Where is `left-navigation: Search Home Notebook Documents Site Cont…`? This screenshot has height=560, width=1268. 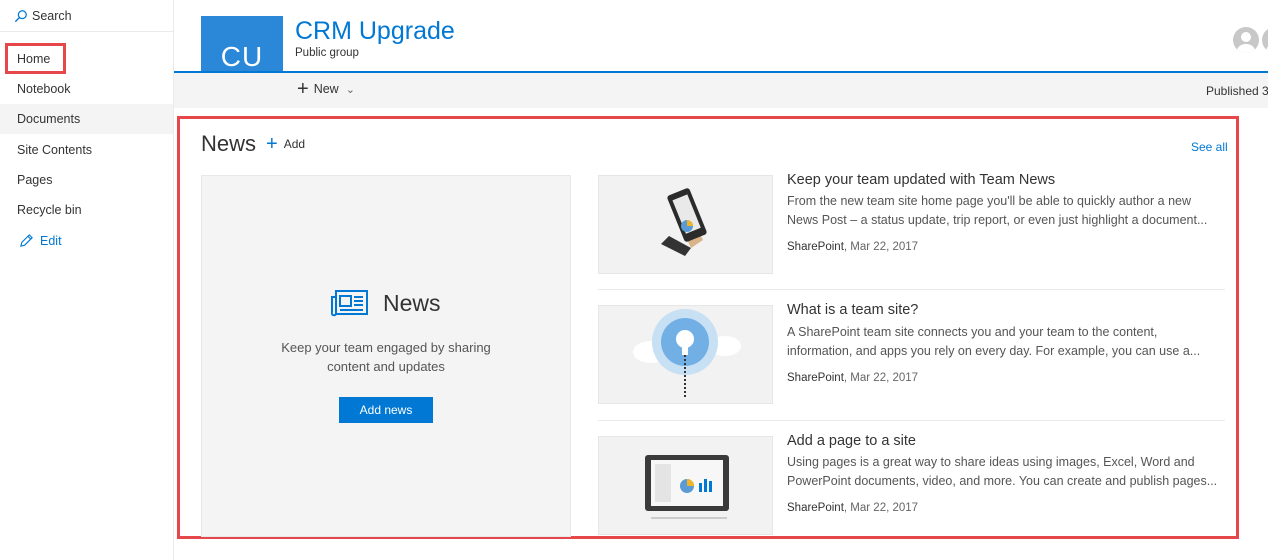 left-navigation: Search Home Notebook Documents Site Cont… is located at coordinates (87, 280).